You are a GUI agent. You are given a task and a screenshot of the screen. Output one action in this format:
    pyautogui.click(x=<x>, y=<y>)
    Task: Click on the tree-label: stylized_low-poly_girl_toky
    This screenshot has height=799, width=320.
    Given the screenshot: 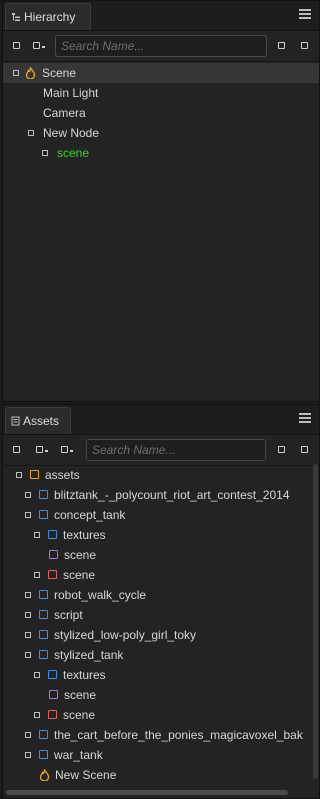 What is the action you would take?
    pyautogui.click(x=125, y=635)
    